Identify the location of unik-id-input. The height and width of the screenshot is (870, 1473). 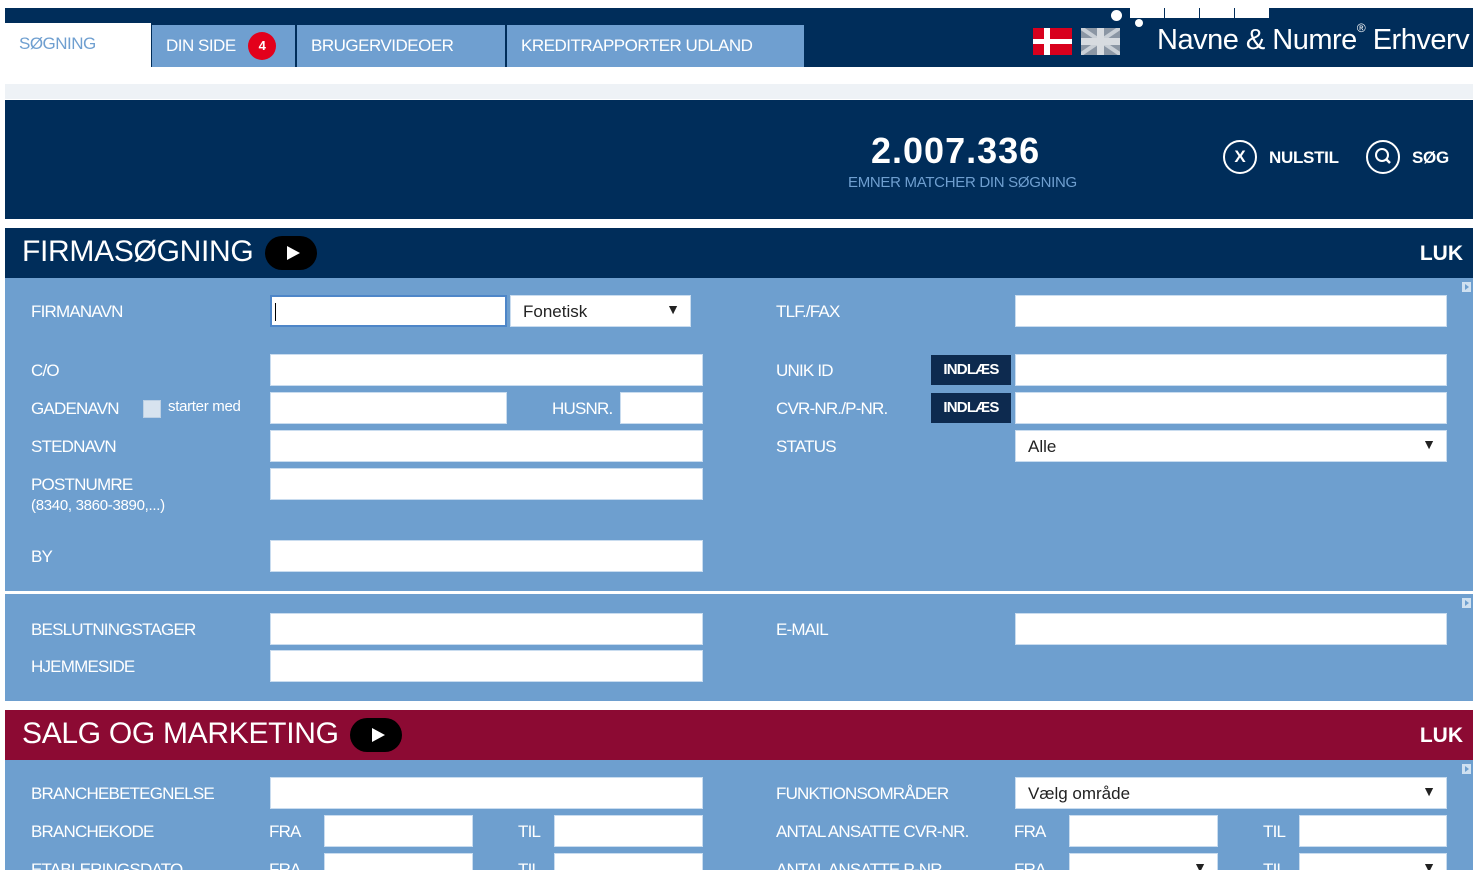
(1231, 370).